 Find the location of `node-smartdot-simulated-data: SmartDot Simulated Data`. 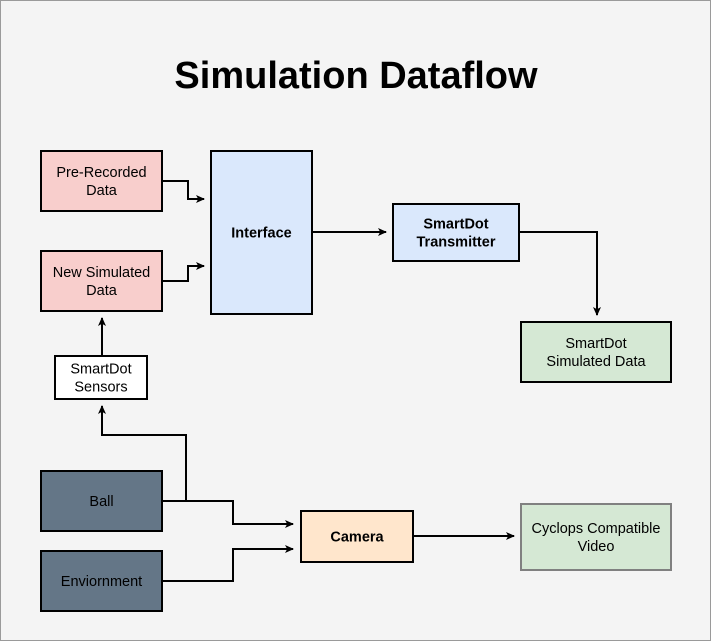

node-smartdot-simulated-data: SmartDot Simulated Data is located at coordinates (596, 352).